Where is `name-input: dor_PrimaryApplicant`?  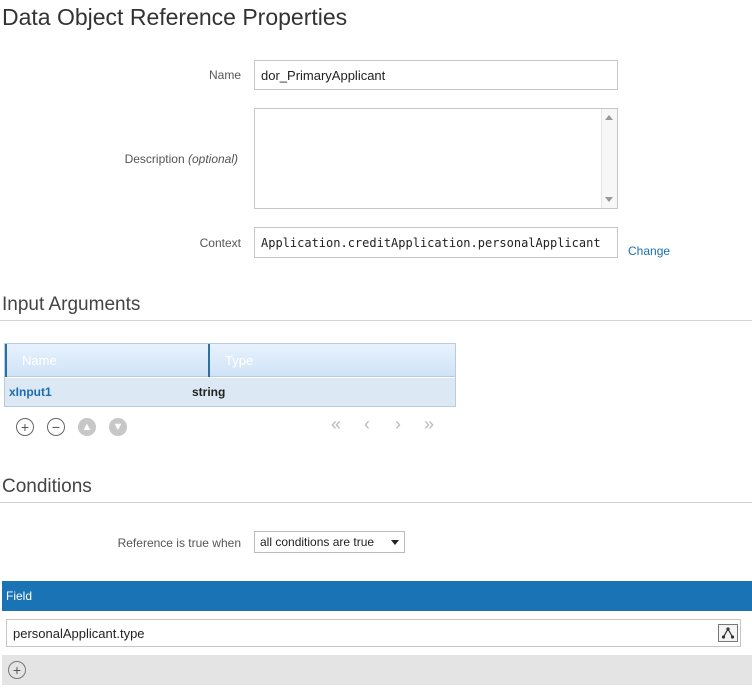
name-input: dor_PrimaryApplicant is located at coordinates (436, 75).